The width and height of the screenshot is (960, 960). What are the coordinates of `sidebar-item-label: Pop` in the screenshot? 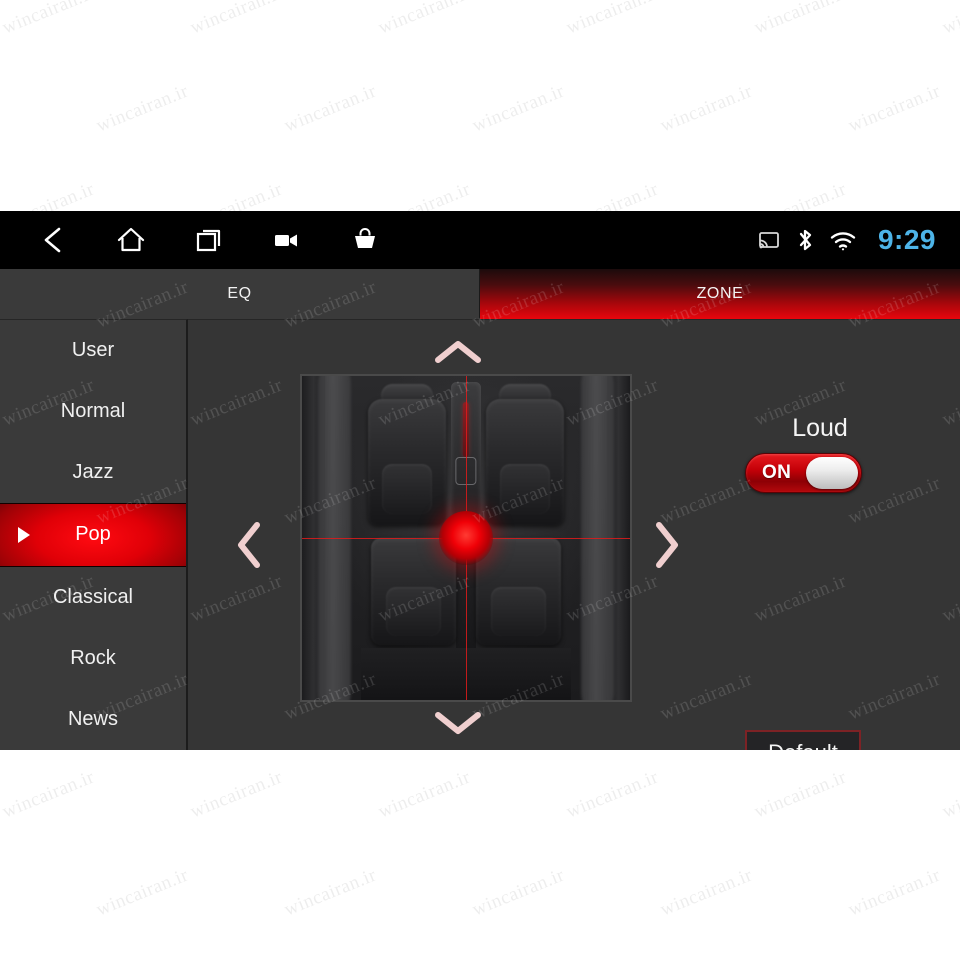 It's located at (93, 534).